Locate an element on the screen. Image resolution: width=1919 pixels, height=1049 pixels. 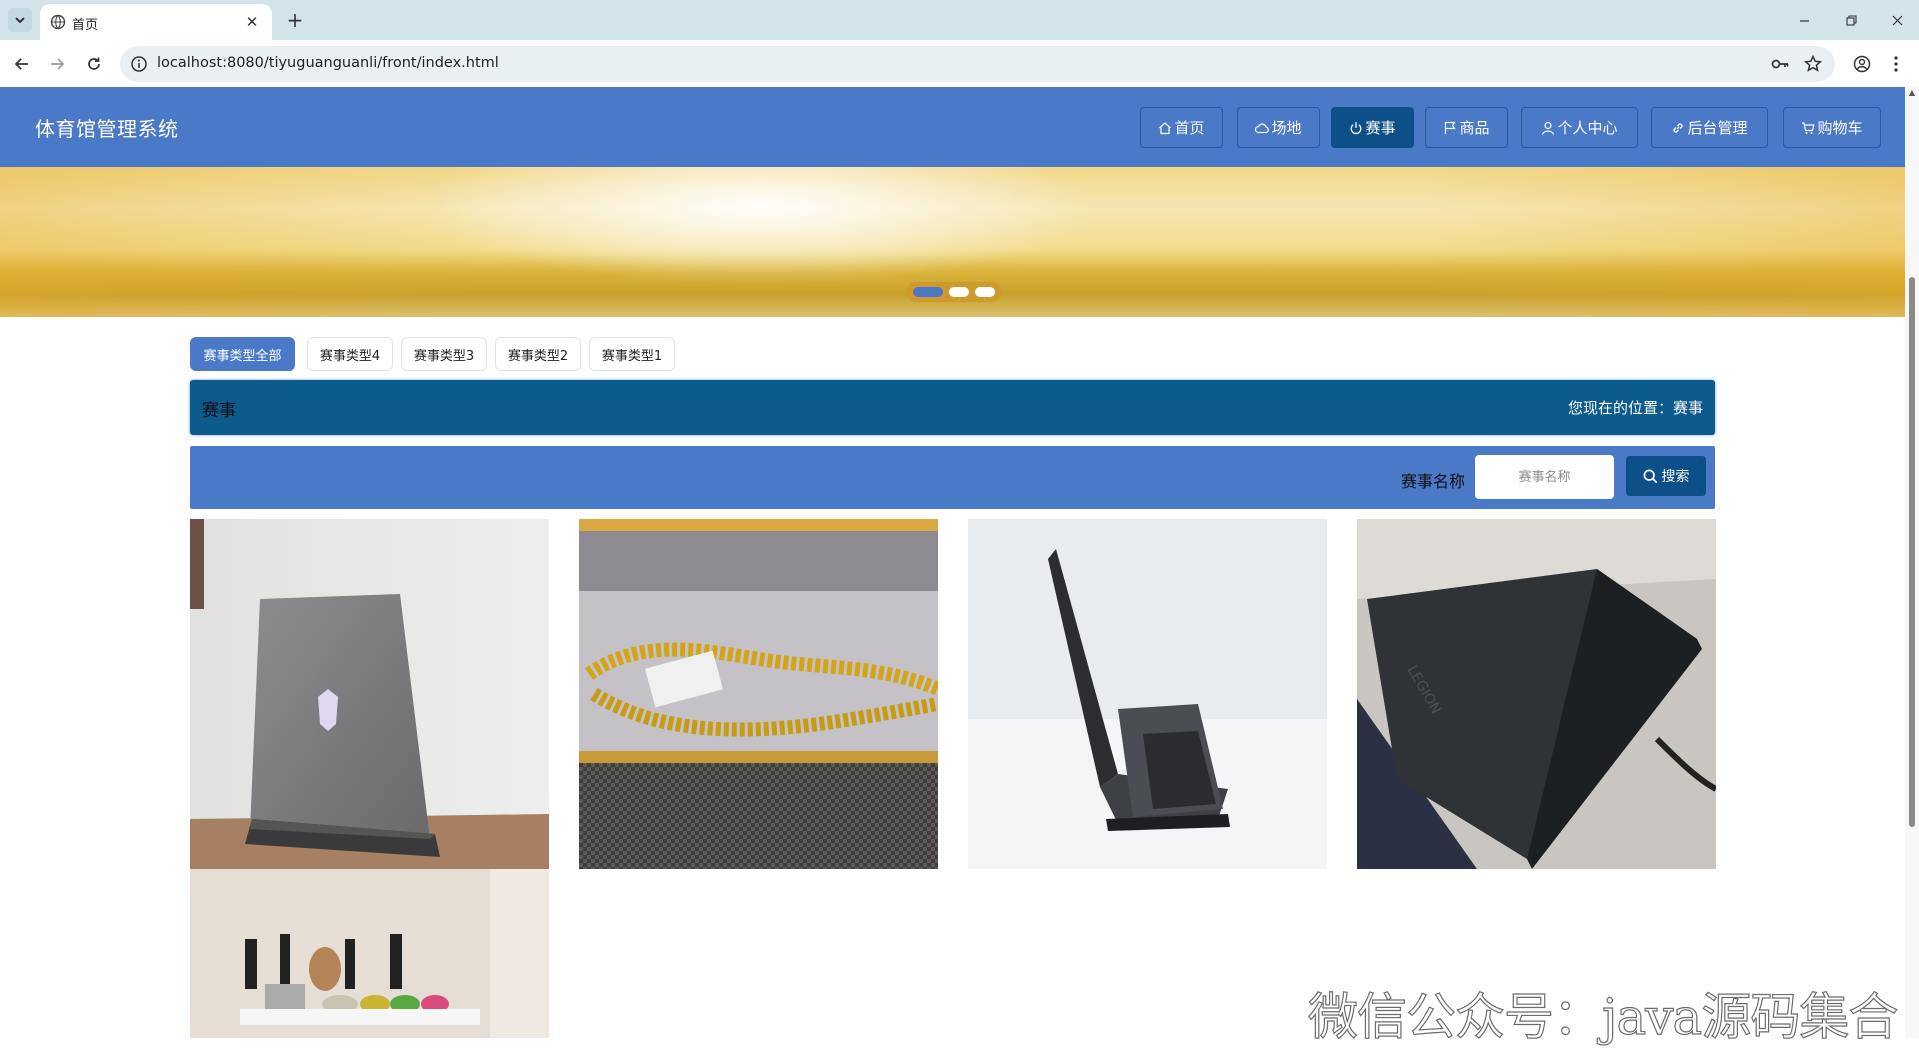
breadcrumb: 您现在的位置：赛事 is located at coordinates (1635, 408).